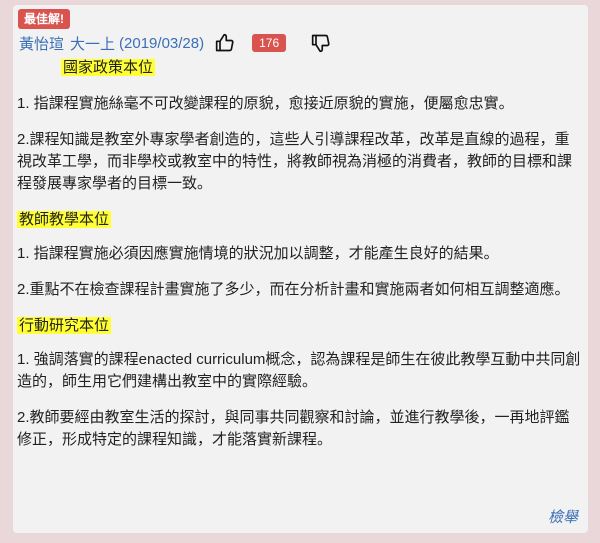 This screenshot has width=600, height=543. What do you see at coordinates (300, 220) in the screenshot?
I see `section-title-teacher-teaching: 教師教學本位` at bounding box center [300, 220].